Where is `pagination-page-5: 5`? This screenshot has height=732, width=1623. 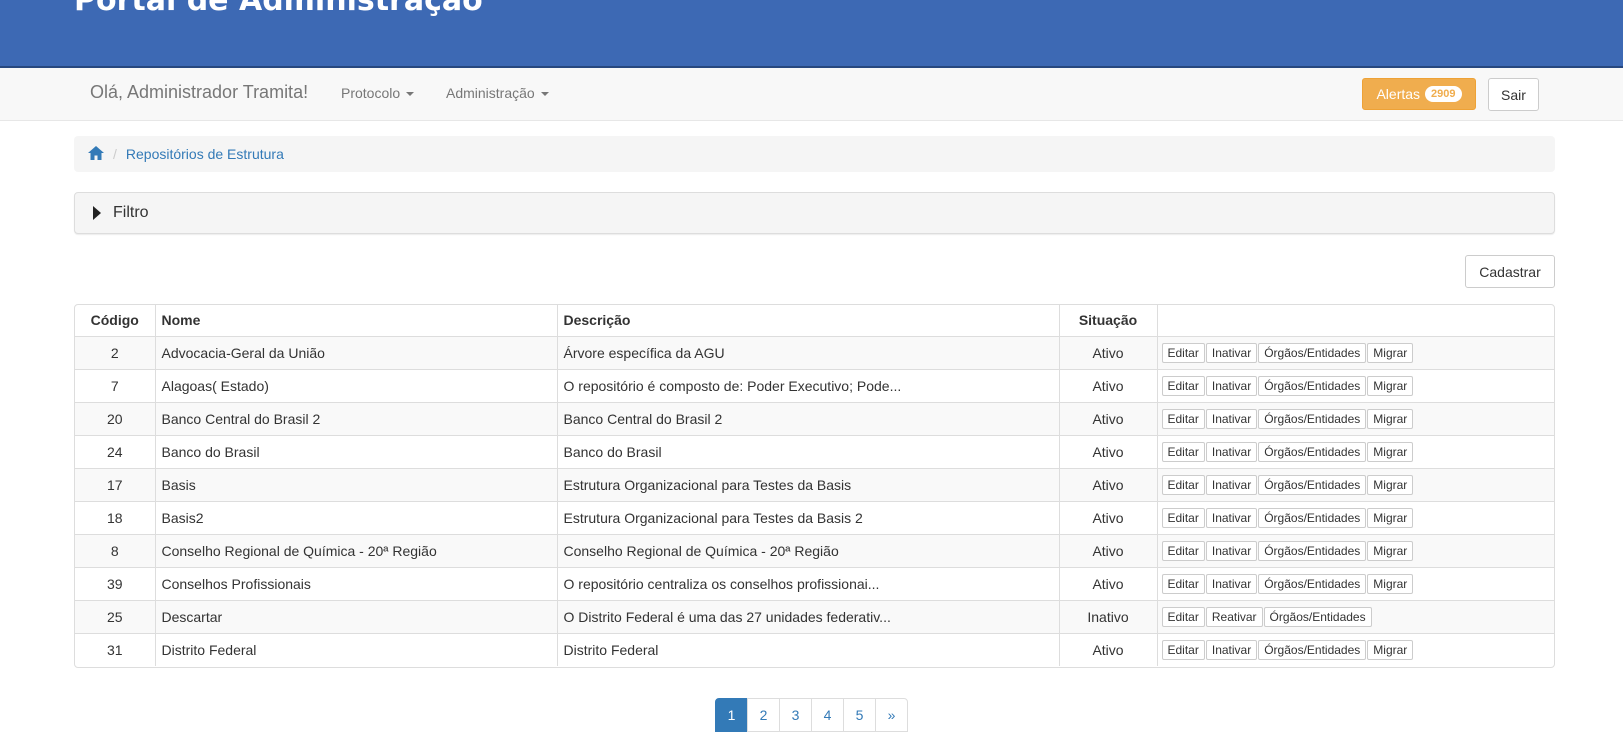
pagination-page-5: 5 is located at coordinates (859, 715).